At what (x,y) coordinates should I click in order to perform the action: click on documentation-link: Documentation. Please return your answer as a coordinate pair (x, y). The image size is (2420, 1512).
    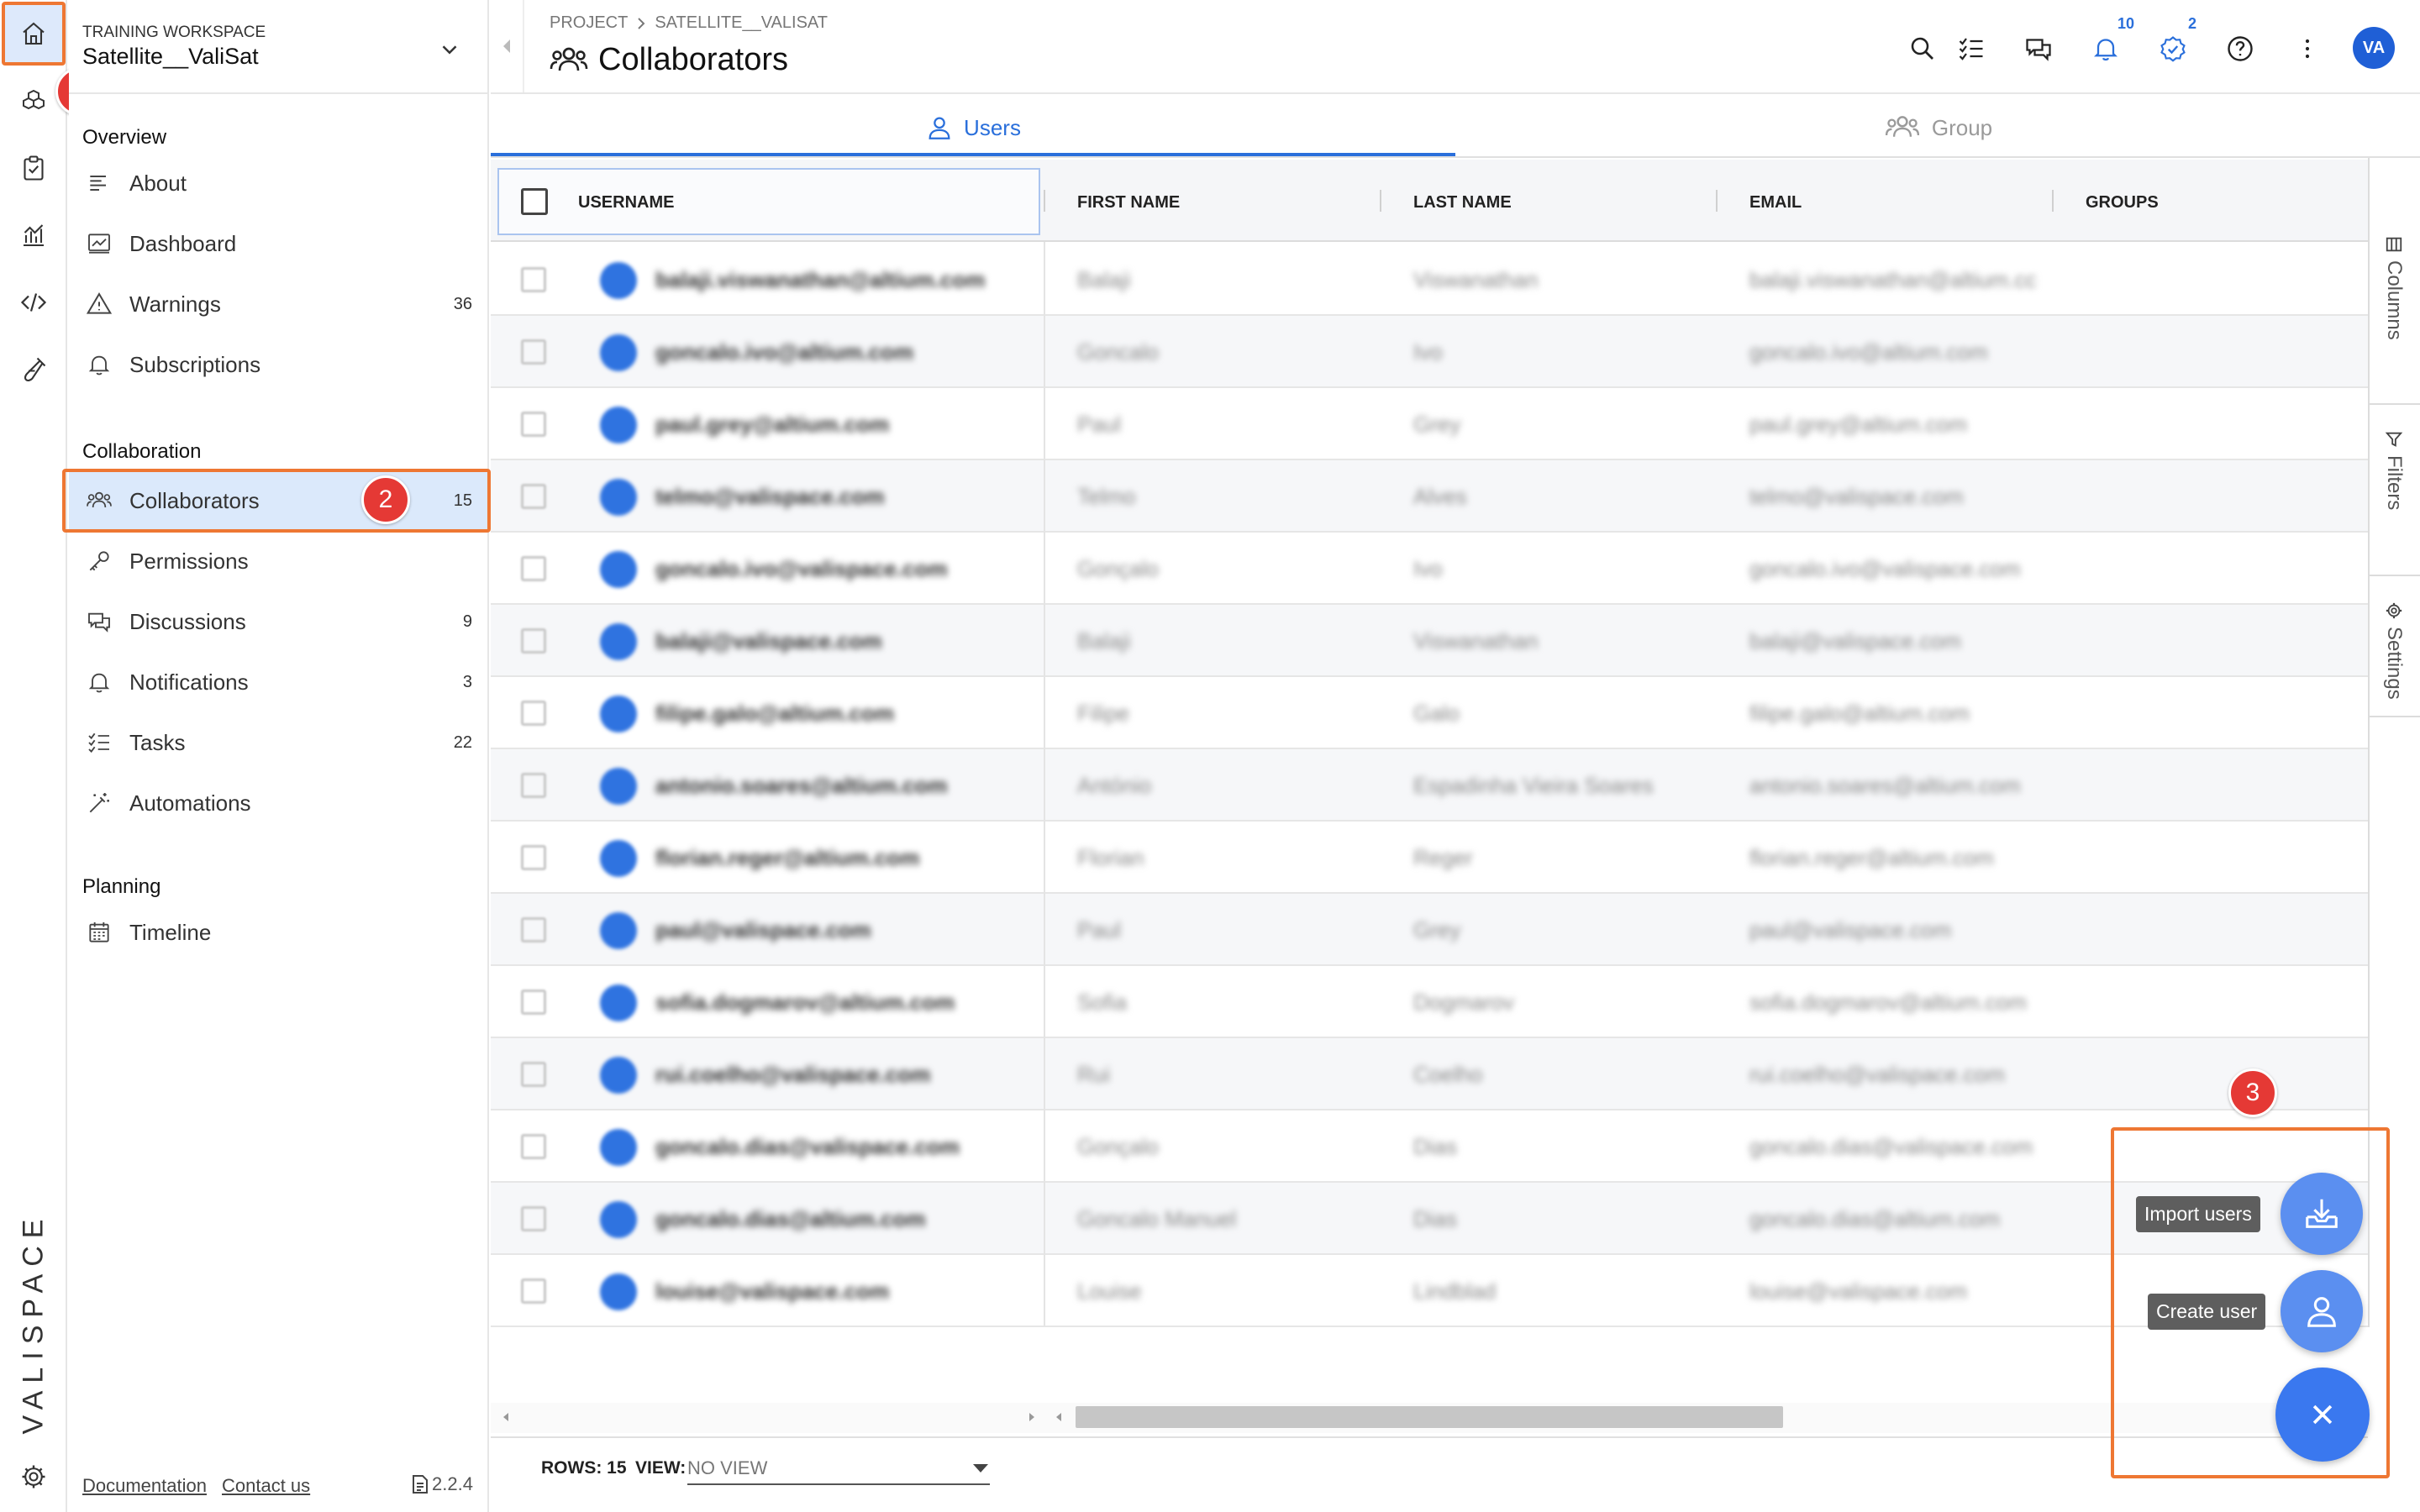
    Looking at the image, I should click on (144, 1486).